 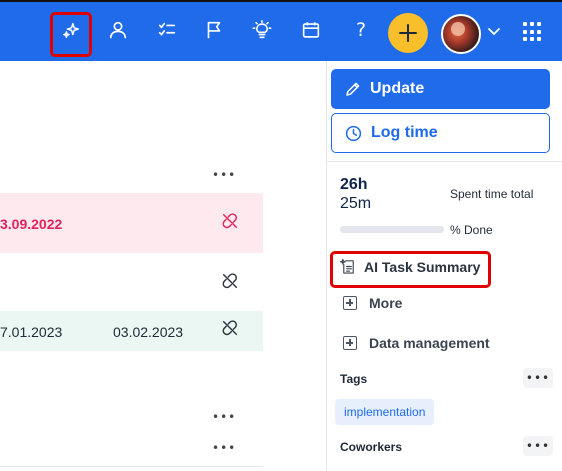 What do you see at coordinates (31, 332) in the screenshot?
I see `row-start-date: 7.01.2023` at bounding box center [31, 332].